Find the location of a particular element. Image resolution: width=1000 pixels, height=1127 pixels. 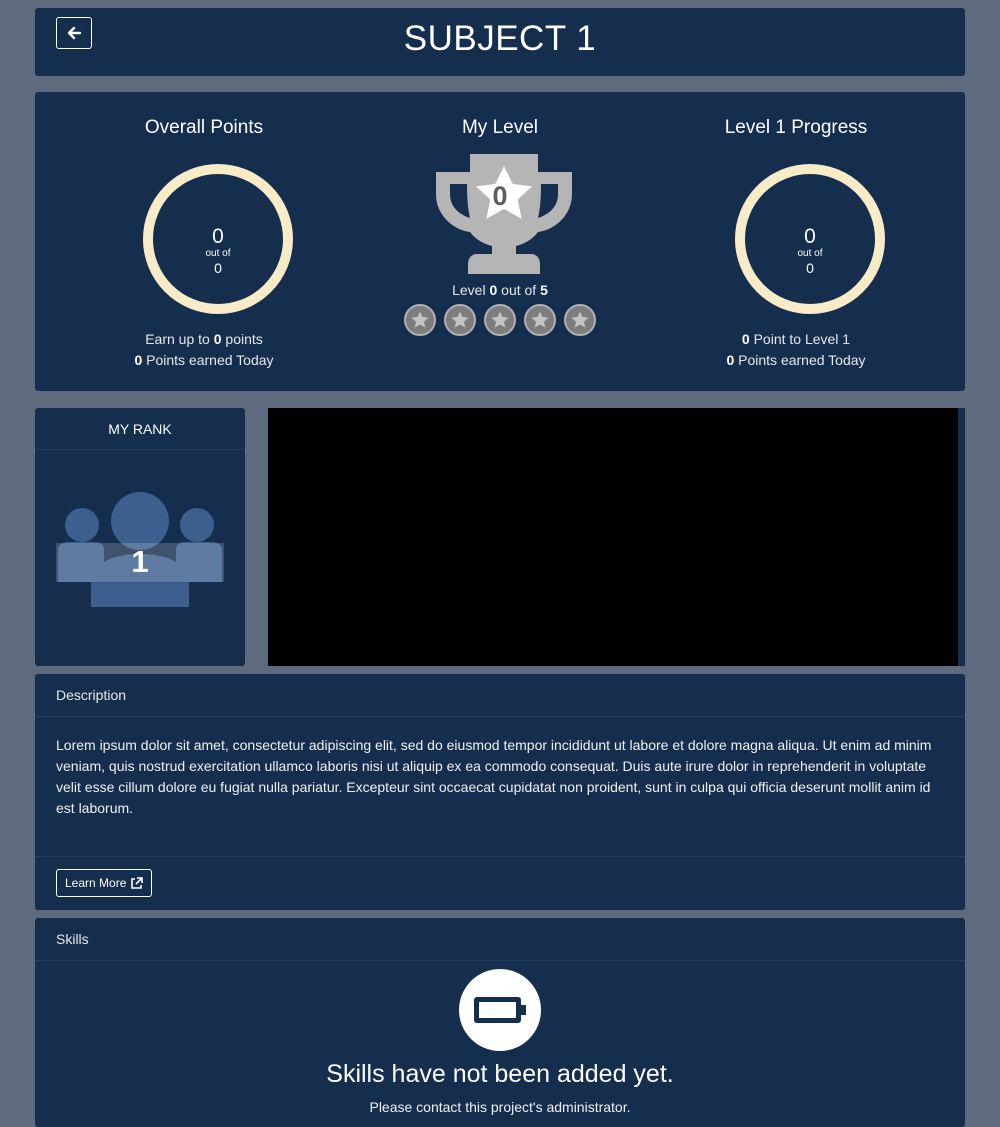

description-footer: Learn More is located at coordinates (500, 876).